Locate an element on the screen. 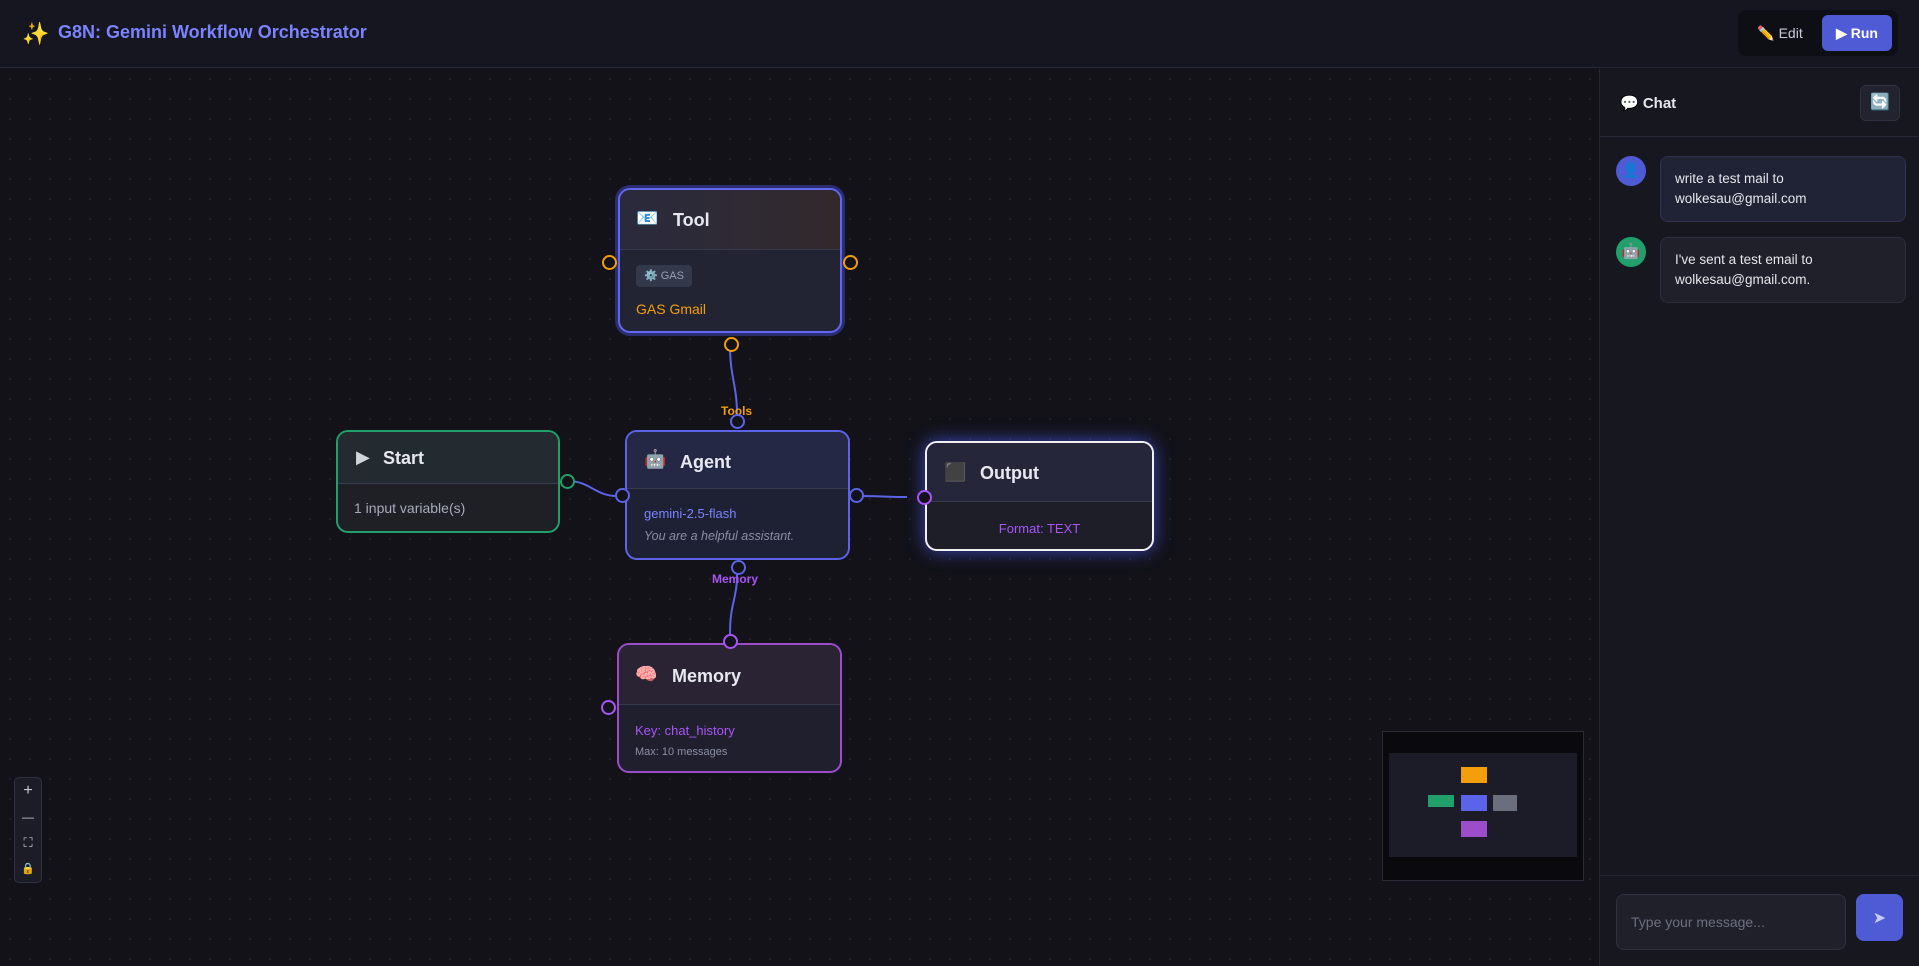  fit-view-button: ⛶ is located at coordinates (28, 843).